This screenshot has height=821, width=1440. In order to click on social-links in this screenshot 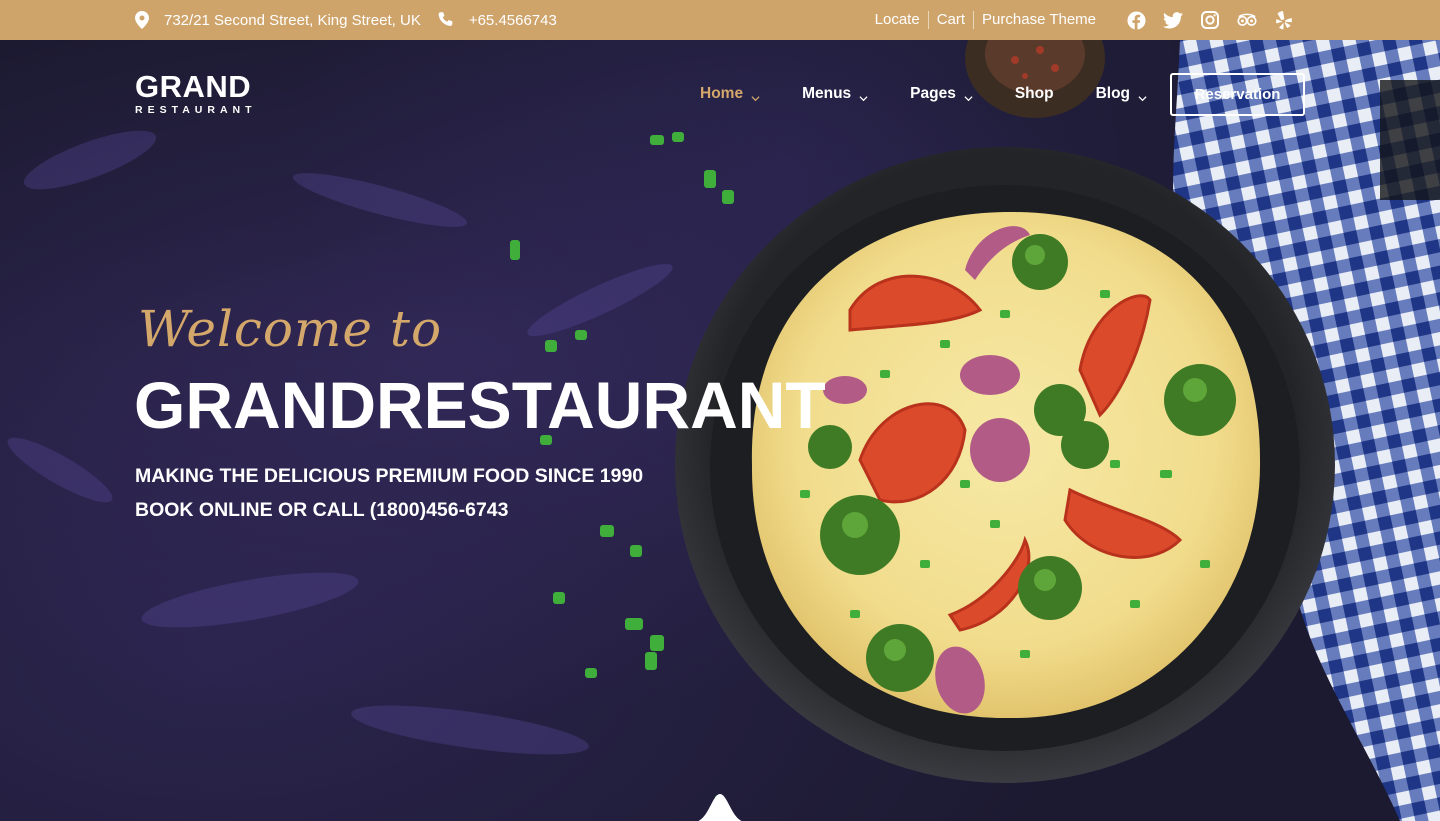, I will do `click(1210, 20)`.